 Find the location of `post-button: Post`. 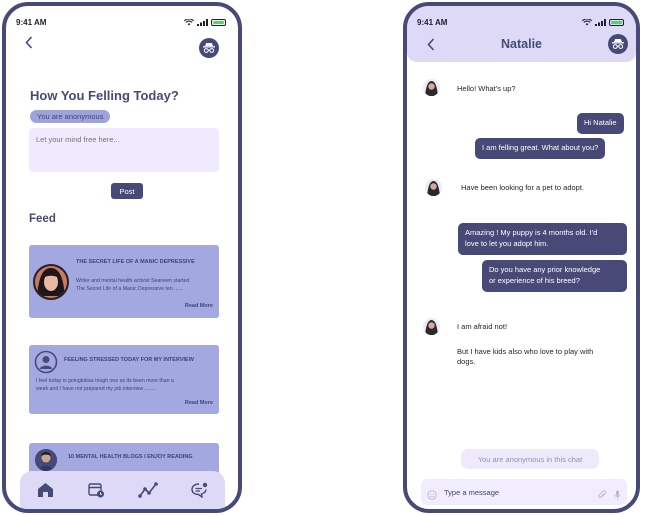

post-button: Post is located at coordinates (127, 191).